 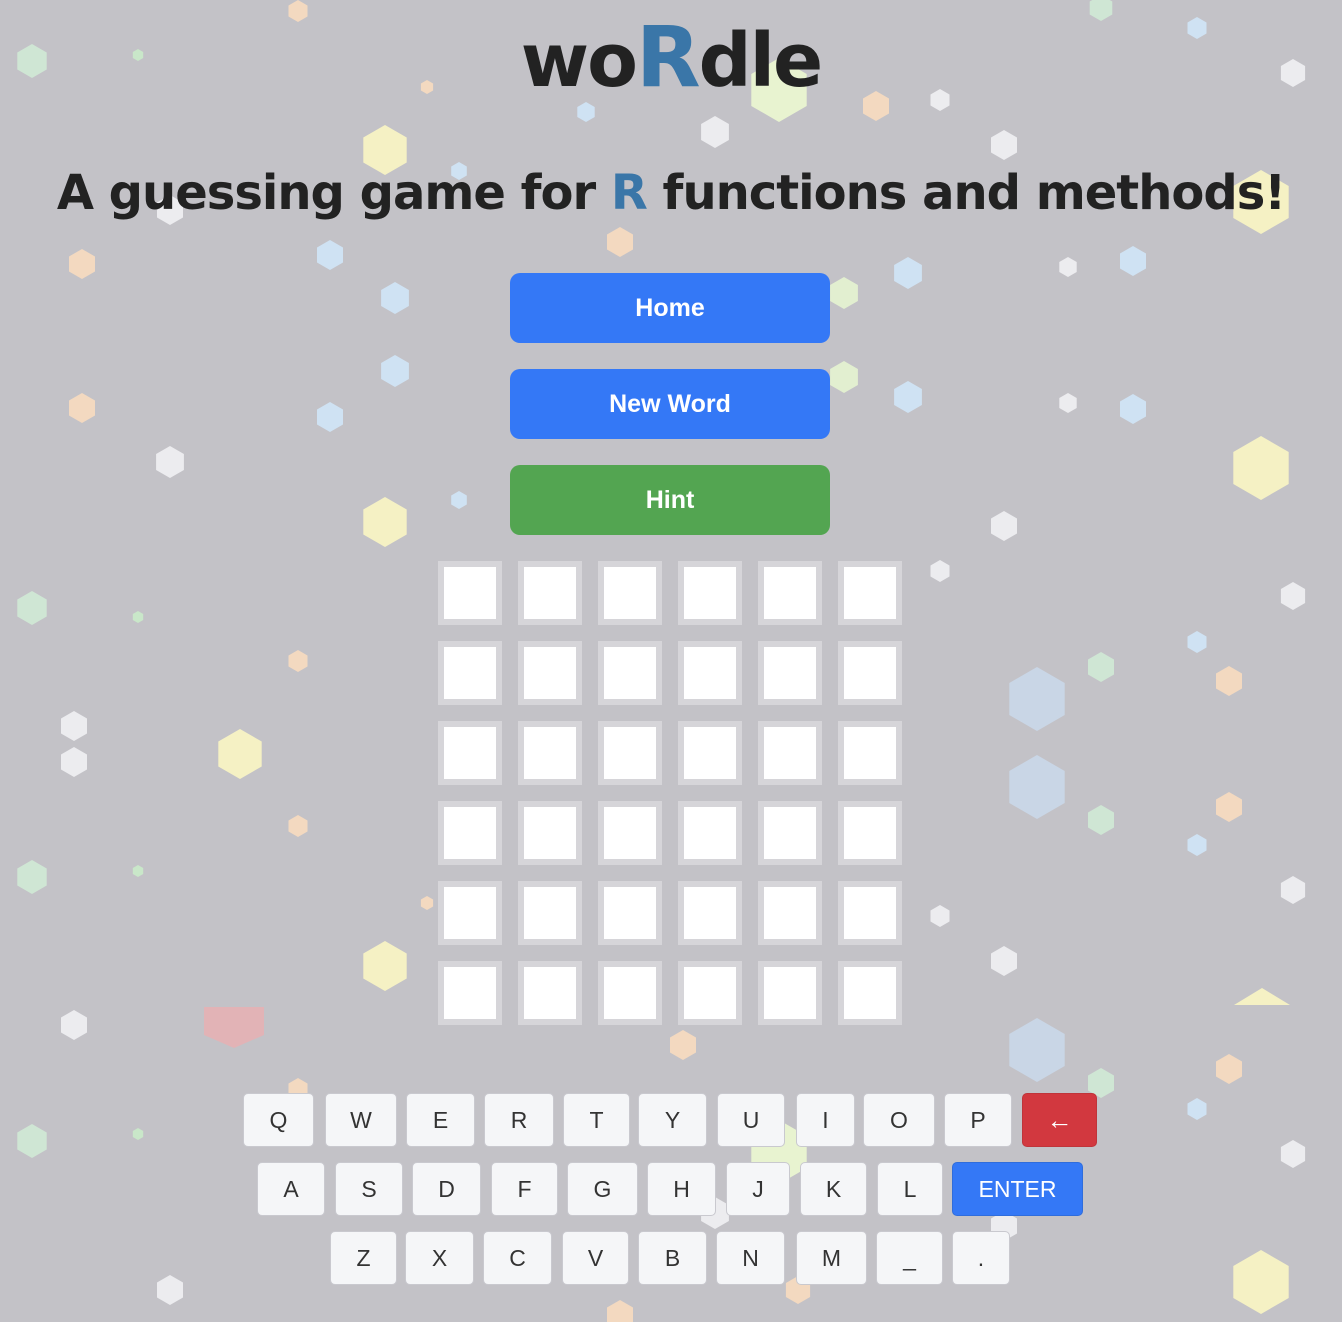 What do you see at coordinates (825, 1120) in the screenshot?
I see `key-i: I` at bounding box center [825, 1120].